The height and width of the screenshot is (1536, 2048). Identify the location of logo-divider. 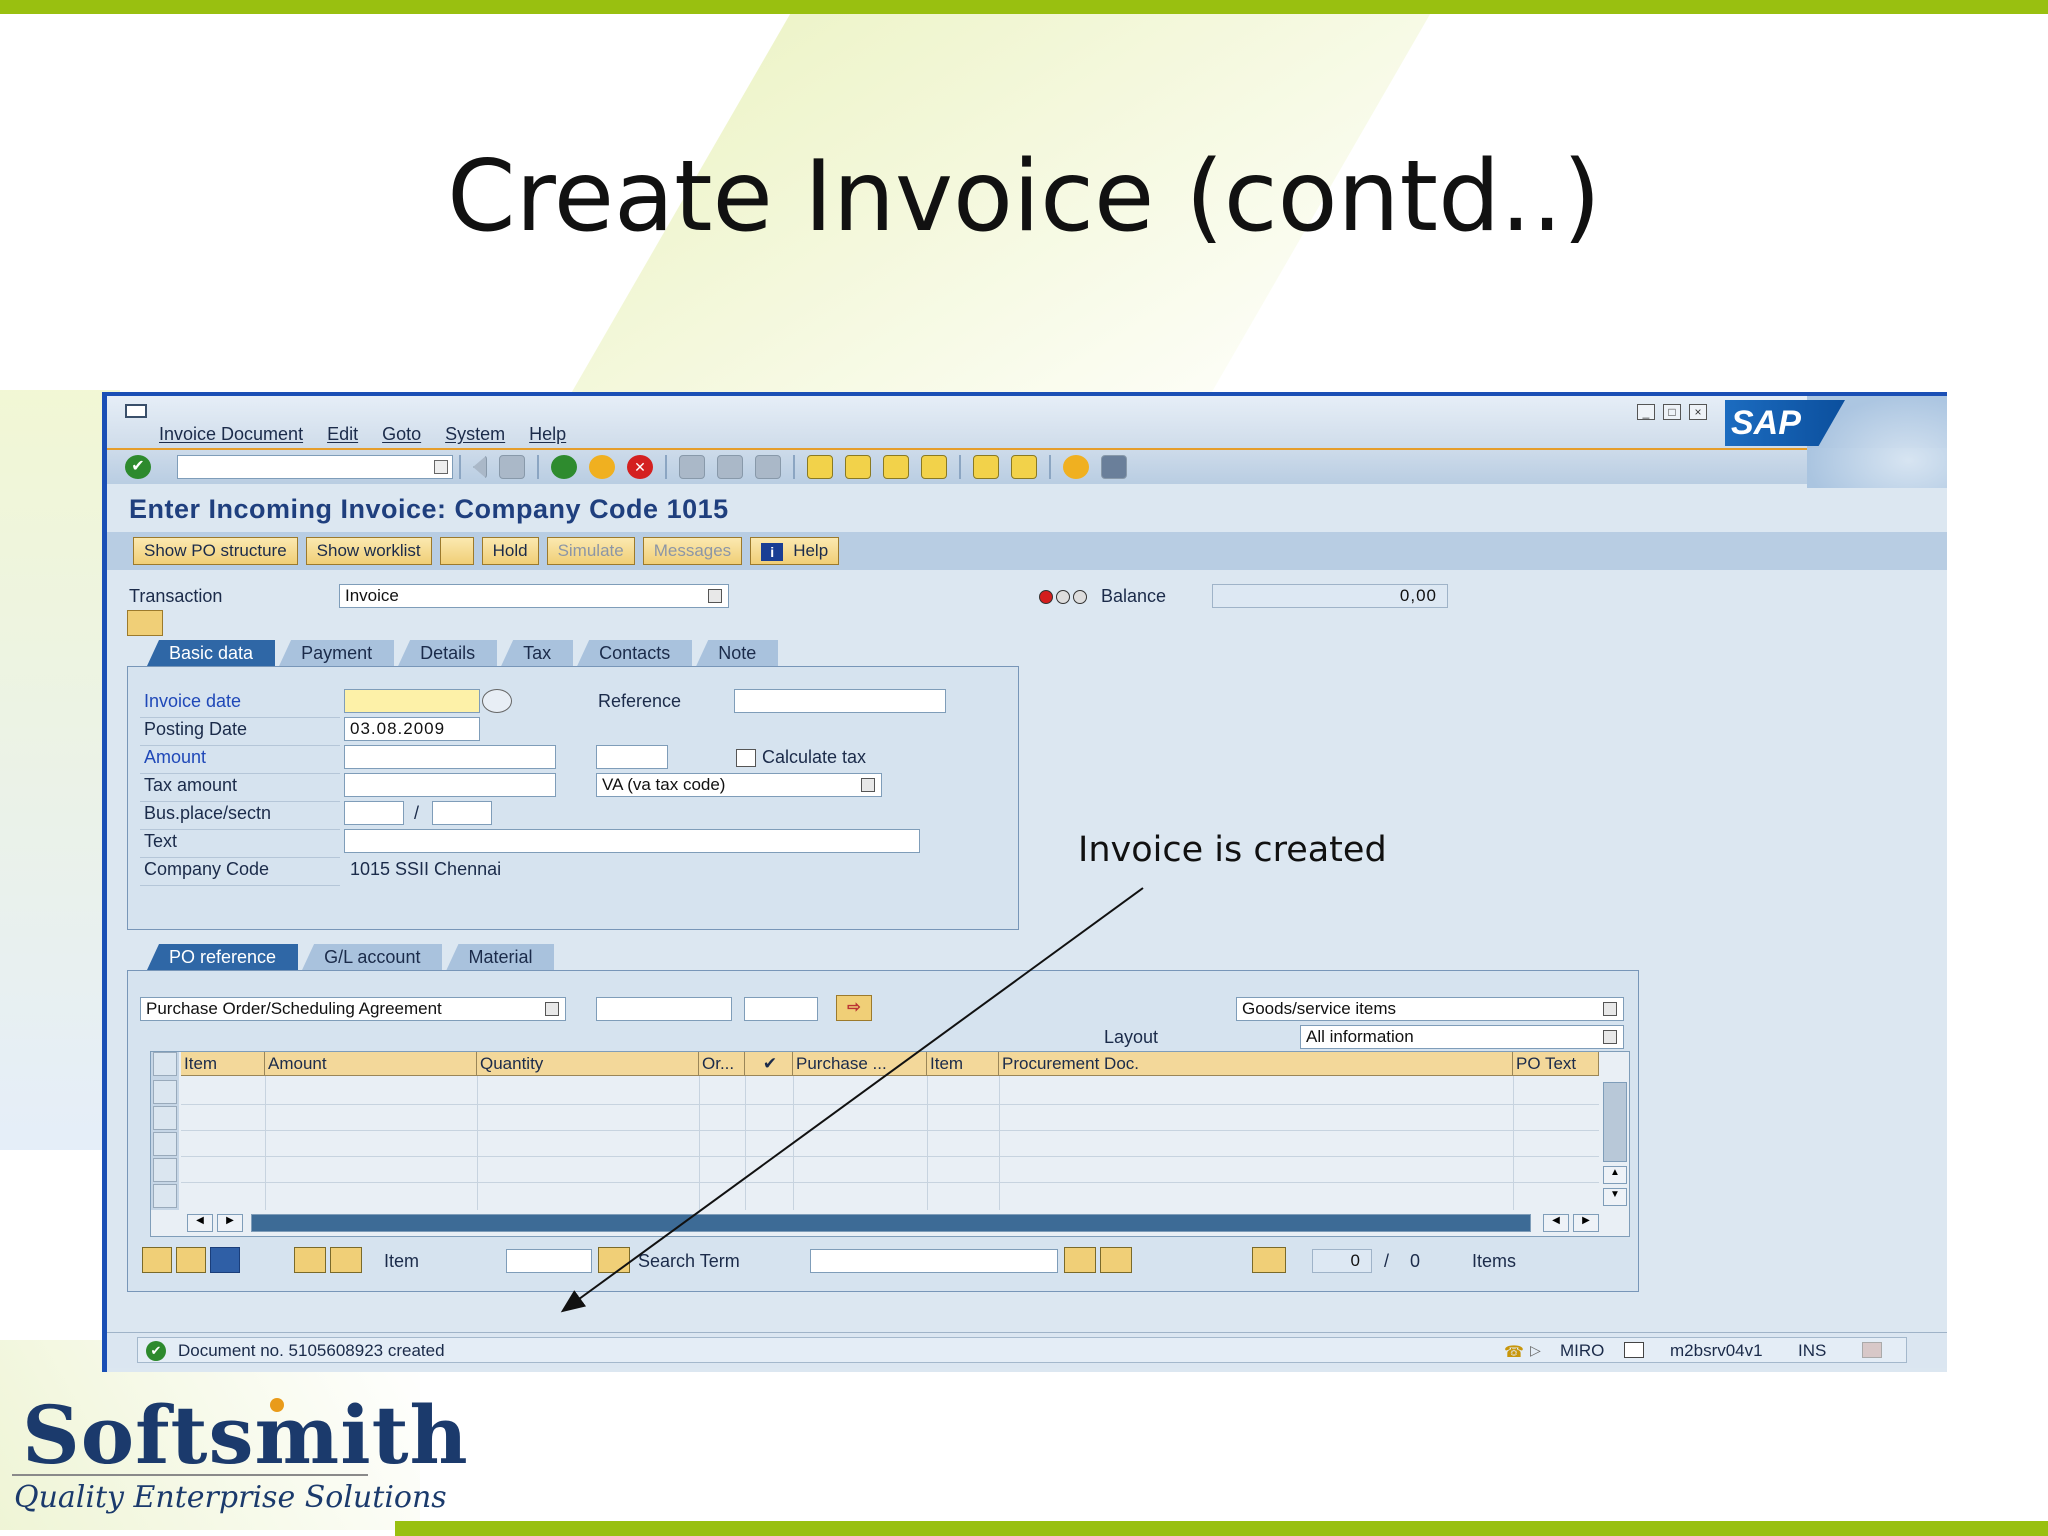
(190, 1475).